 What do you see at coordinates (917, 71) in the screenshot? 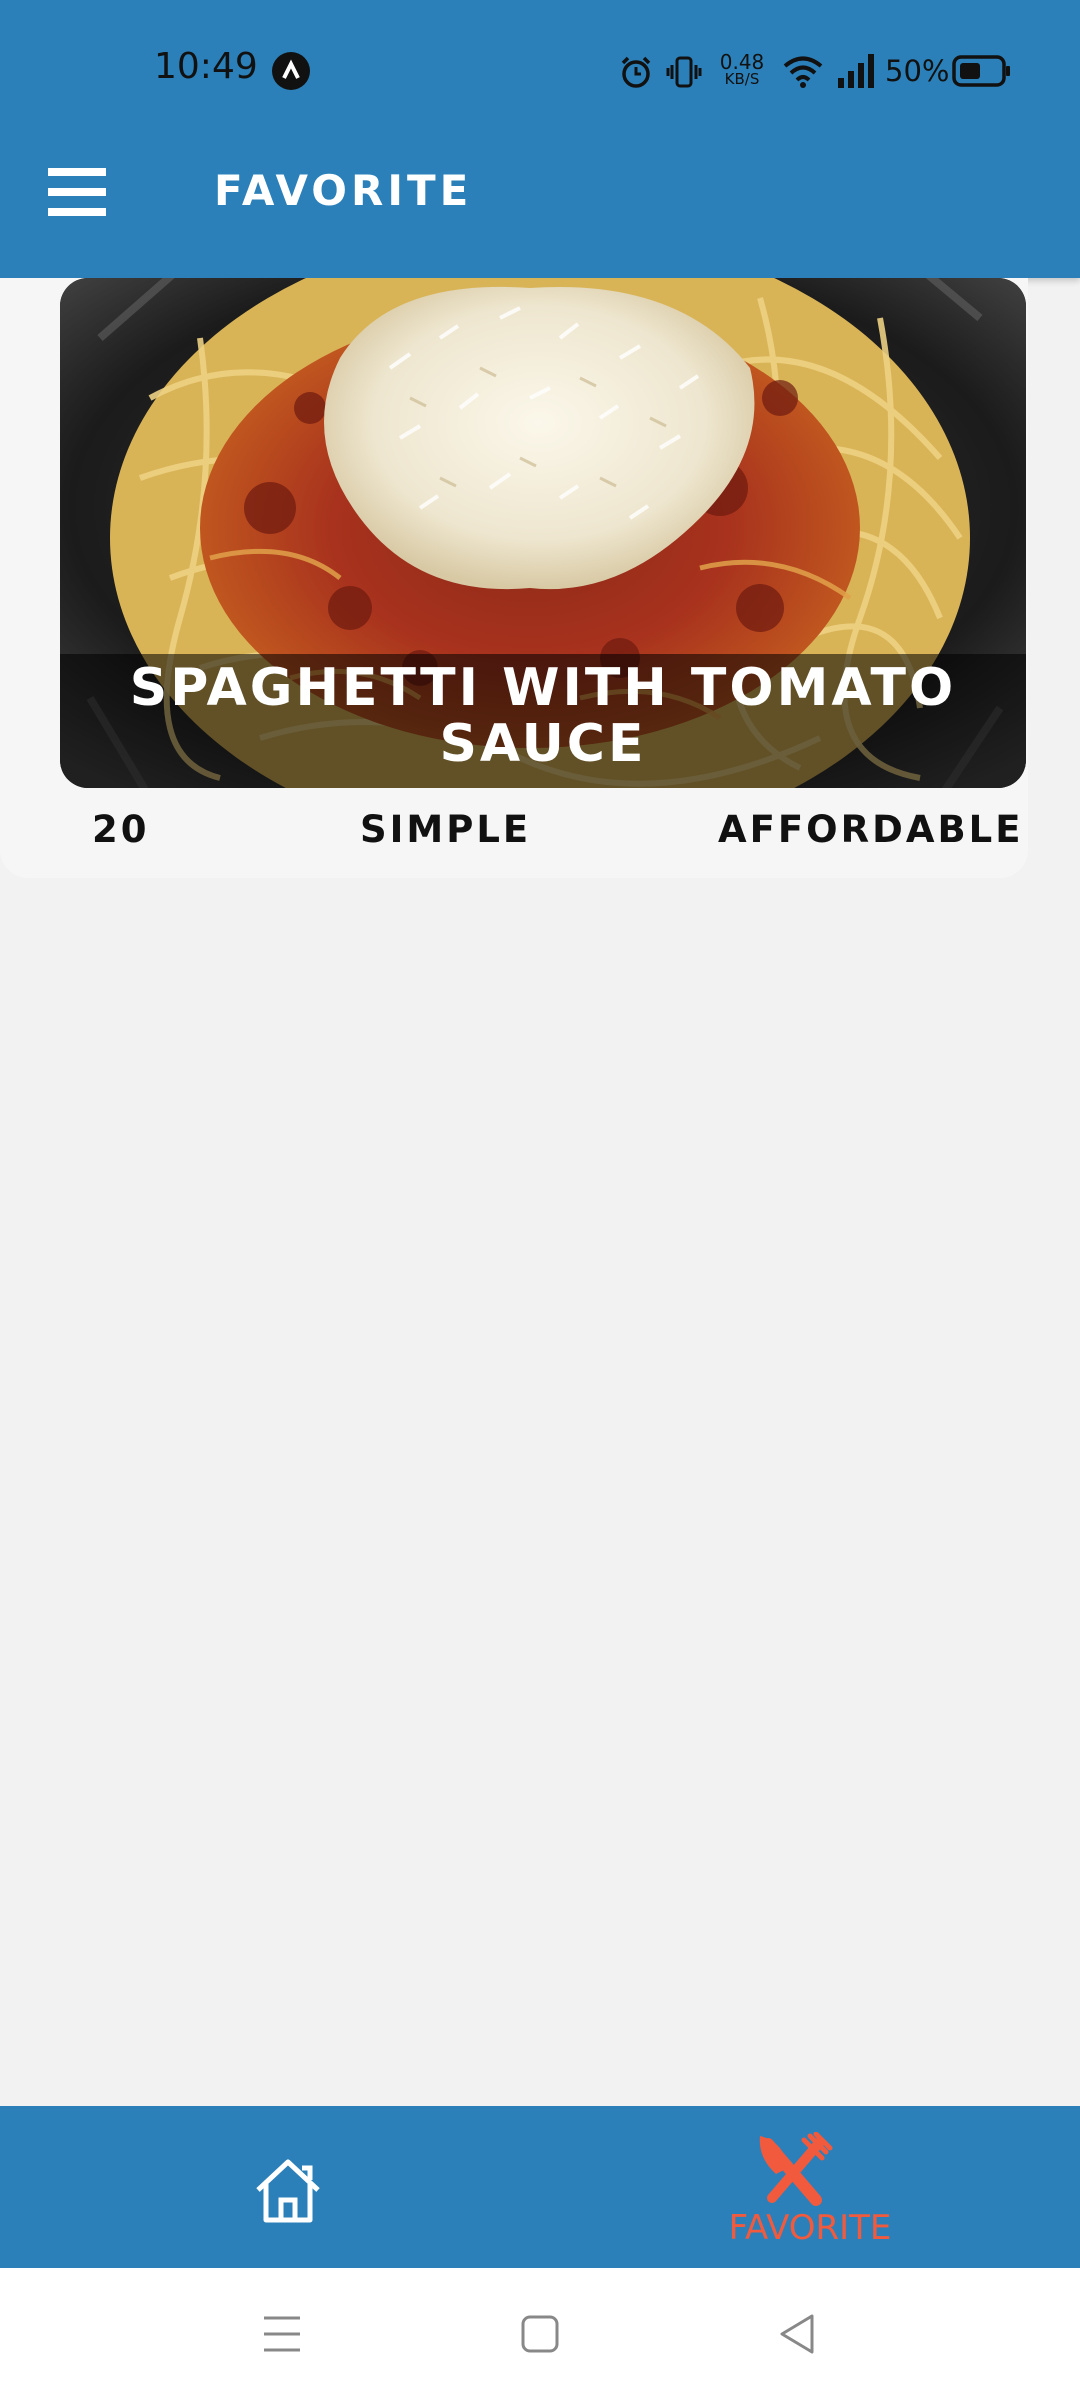
I see `battery-percent: 50%` at bounding box center [917, 71].